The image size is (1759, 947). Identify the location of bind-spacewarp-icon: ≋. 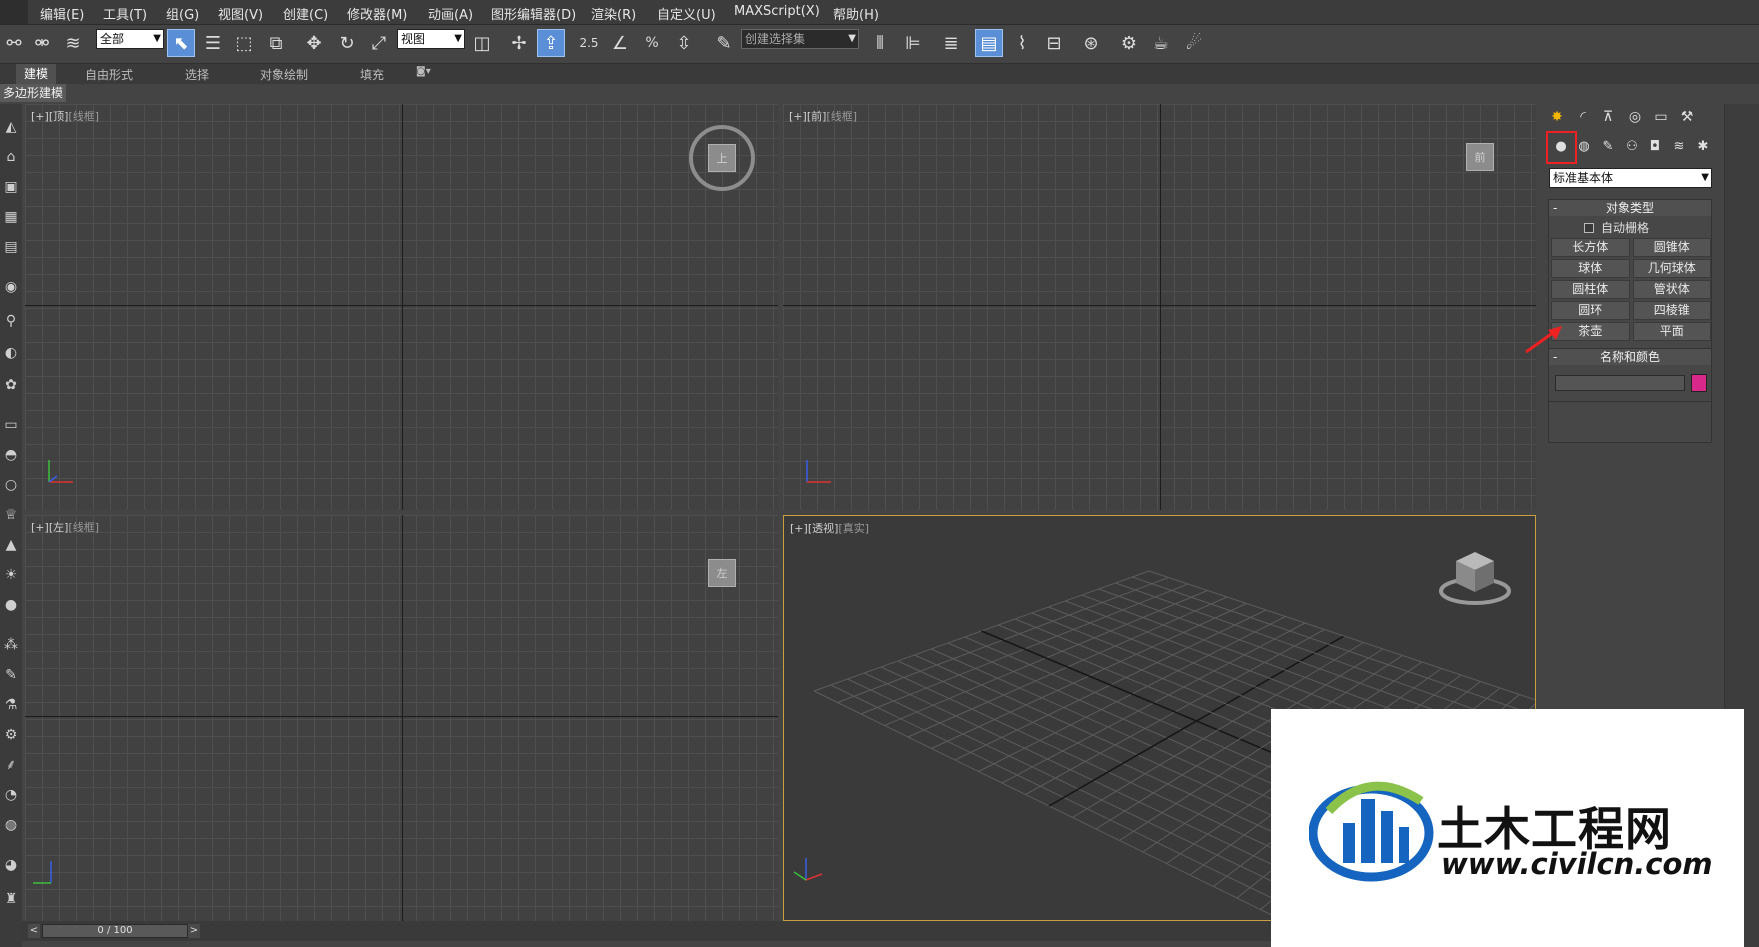
(73, 43).